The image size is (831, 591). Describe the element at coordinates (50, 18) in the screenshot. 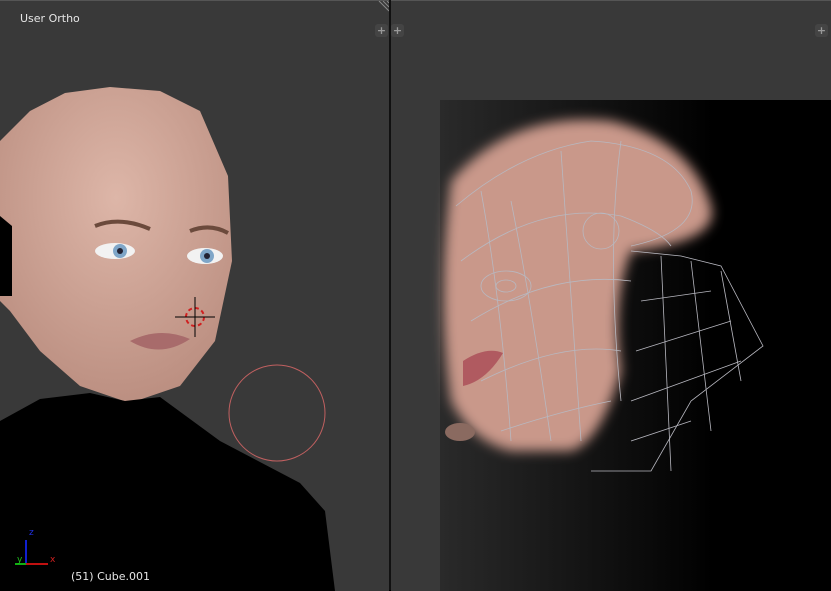

I see `viewport-title: User Ortho` at that location.